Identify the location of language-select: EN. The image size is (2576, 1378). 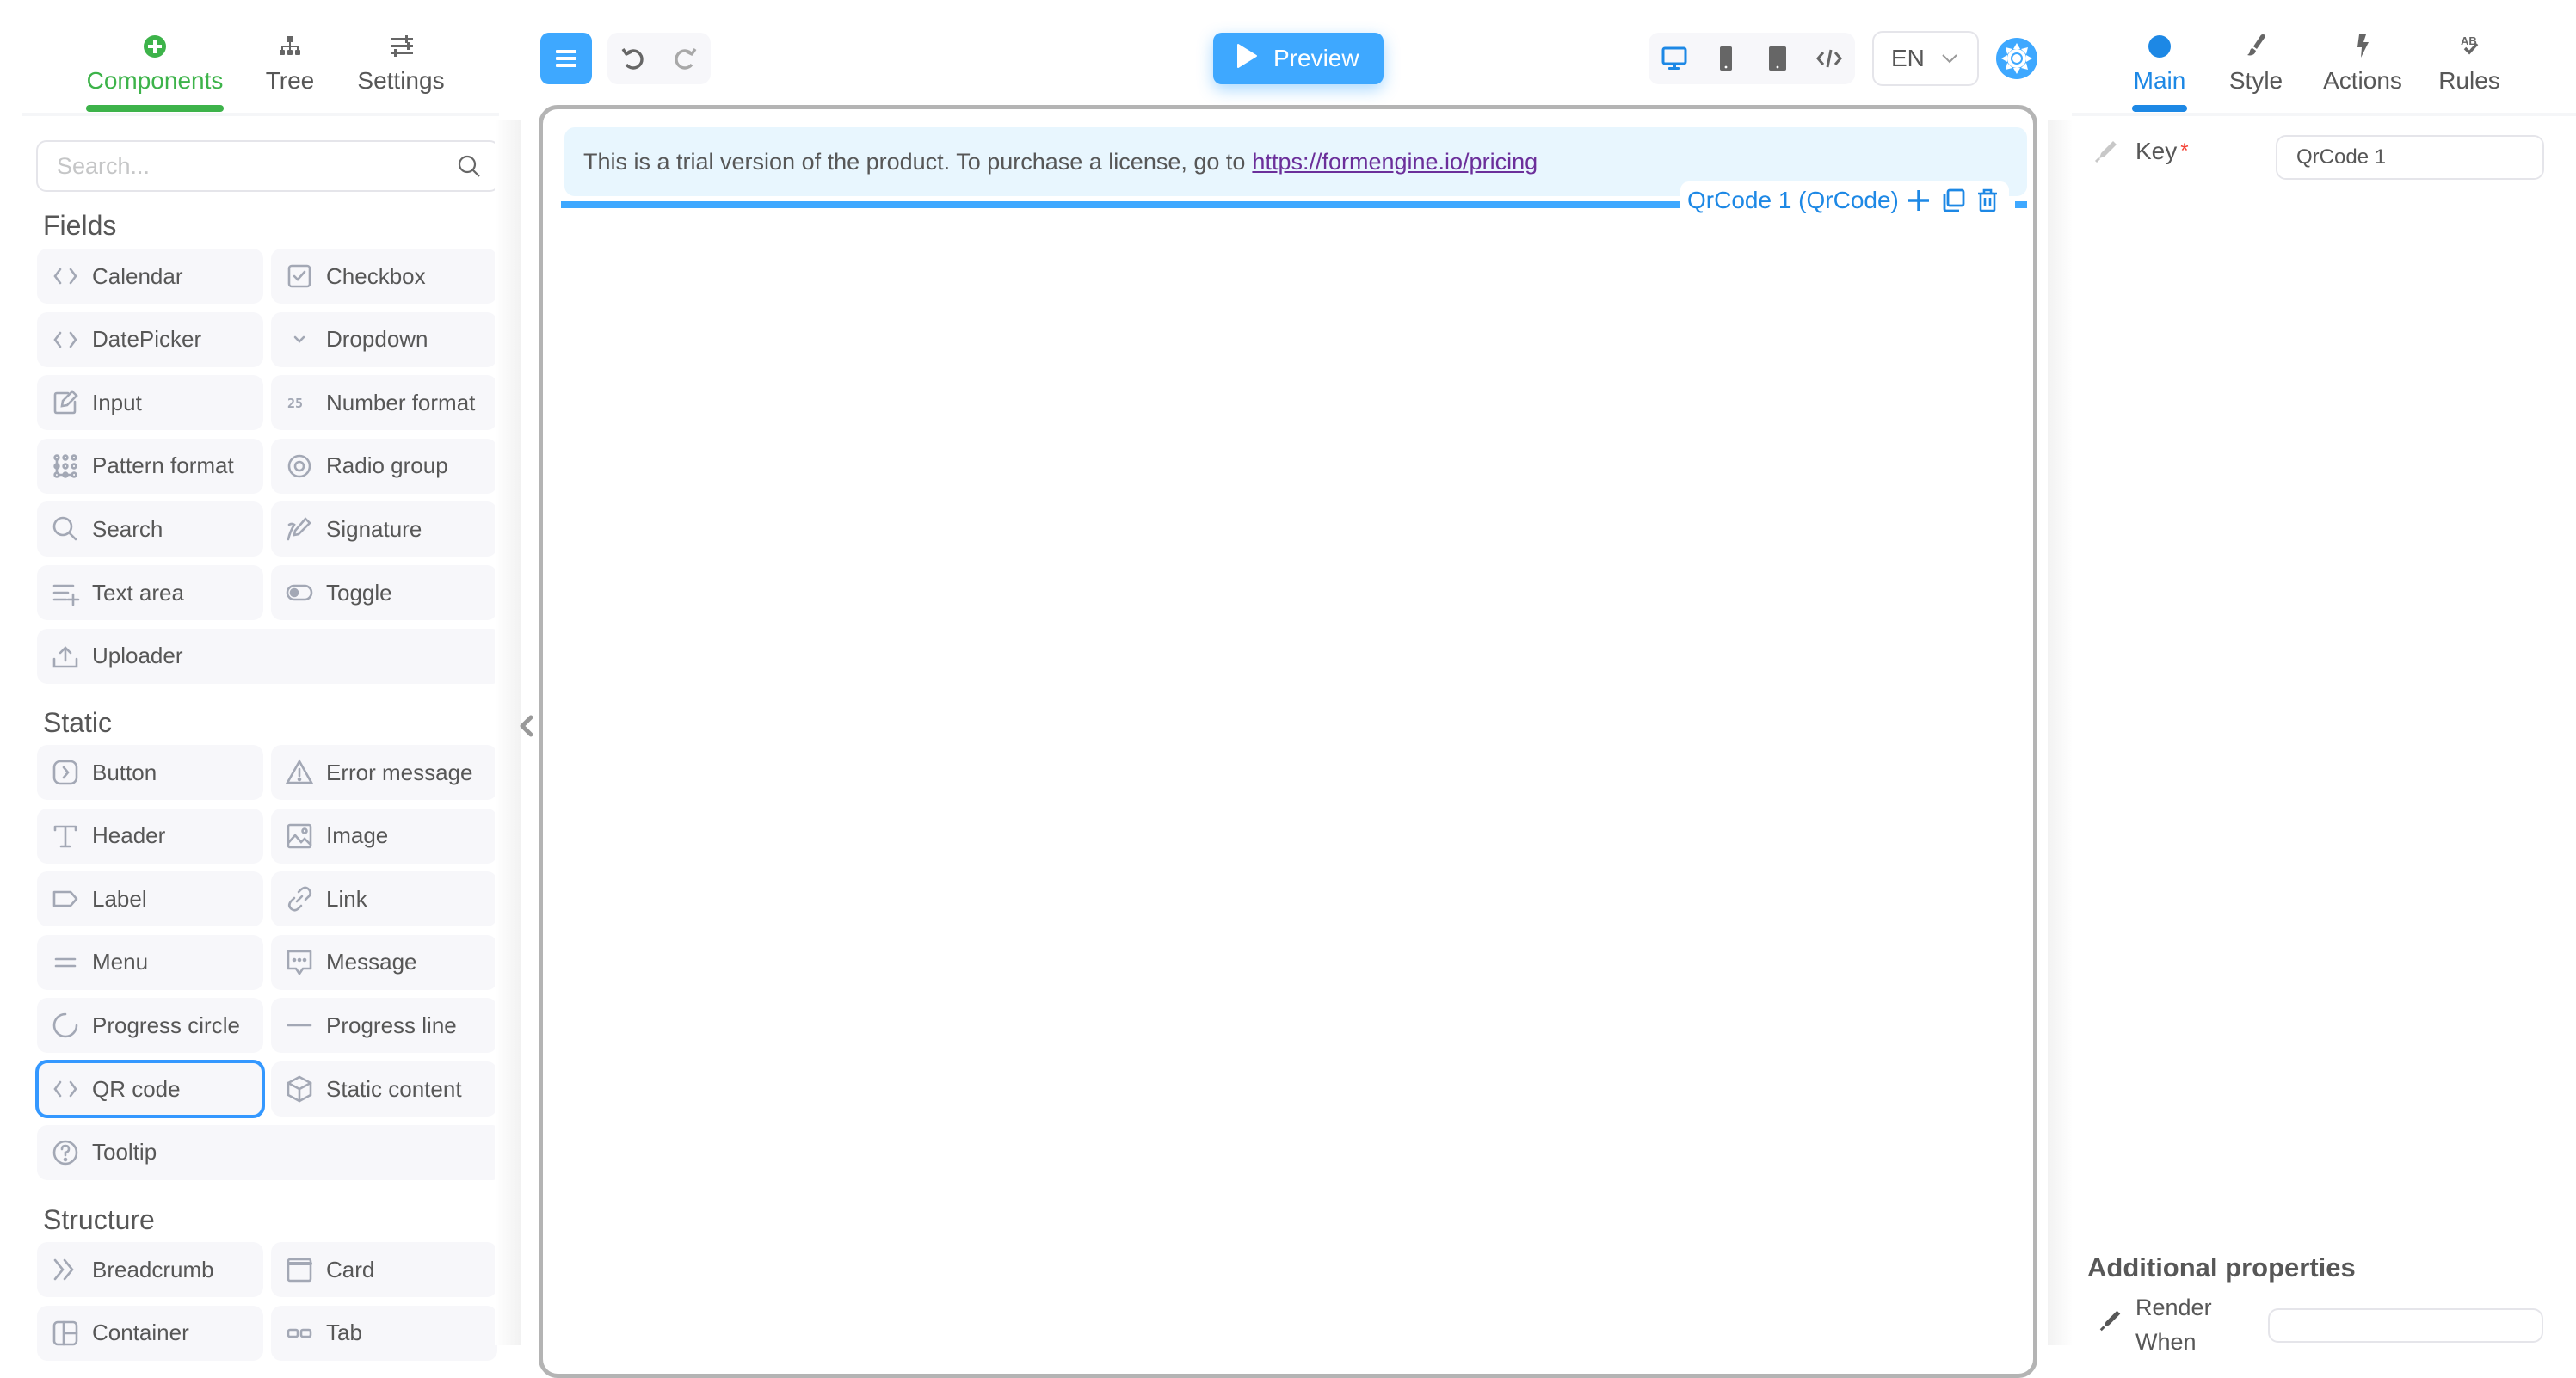
(1925, 58).